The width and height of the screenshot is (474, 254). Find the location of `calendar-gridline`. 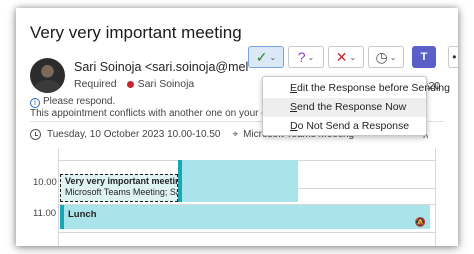

calendar-gridline is located at coordinates (247, 232).